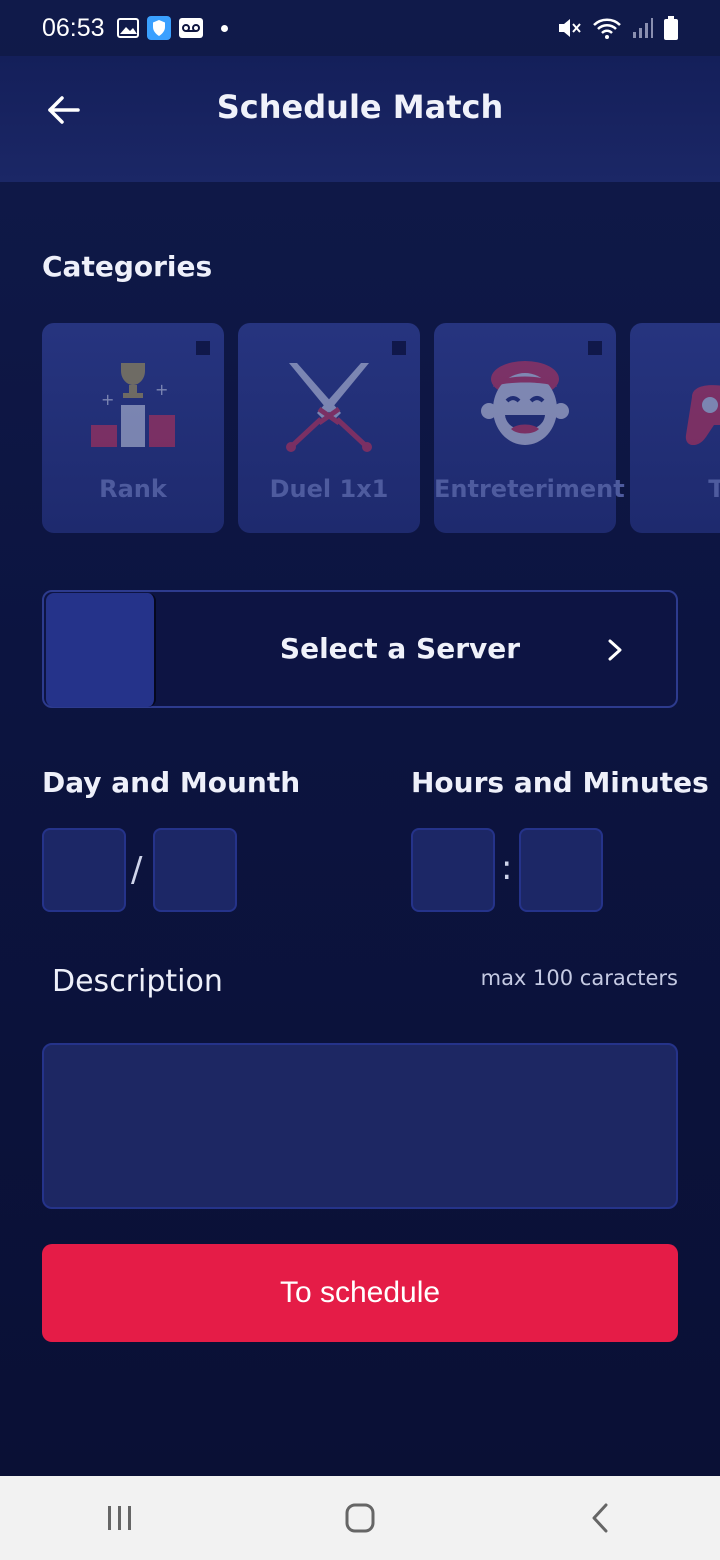 The width and height of the screenshot is (720, 1560). I want to click on category-label: Rank, so click(133, 489).